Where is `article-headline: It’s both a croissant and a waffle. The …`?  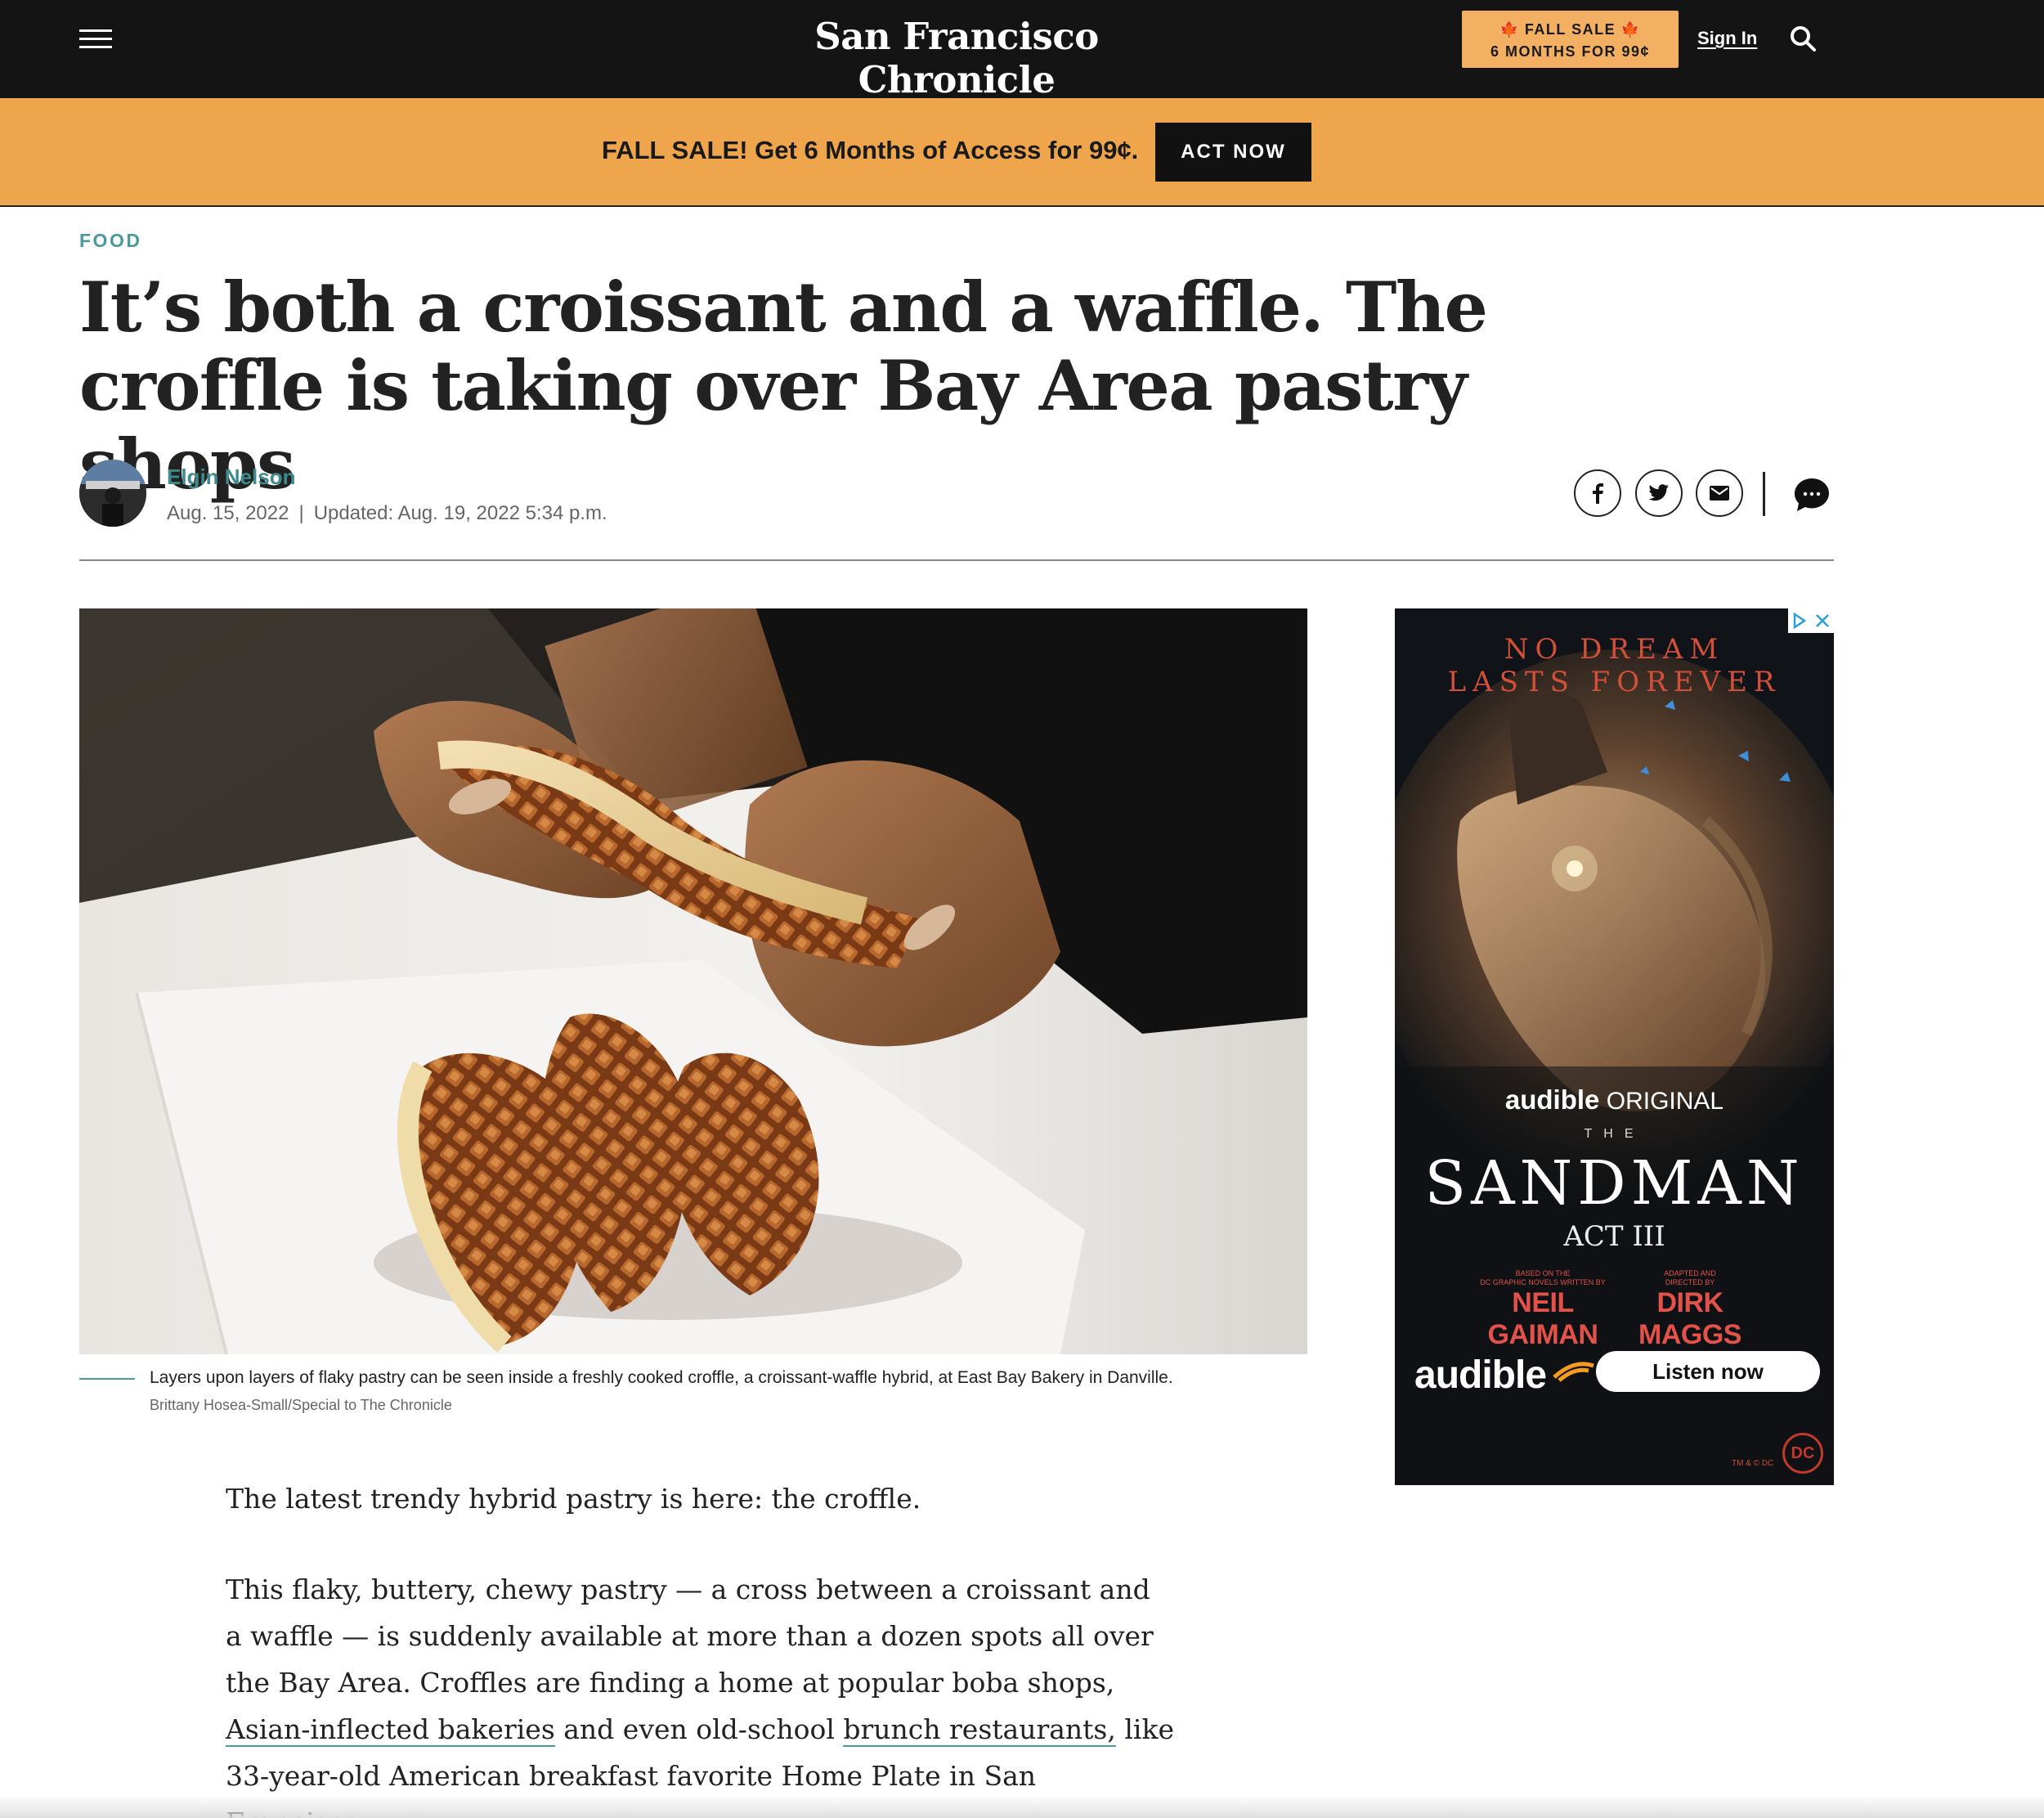 article-headline: It’s both a croissant and a waffle. The … is located at coordinates (783, 386).